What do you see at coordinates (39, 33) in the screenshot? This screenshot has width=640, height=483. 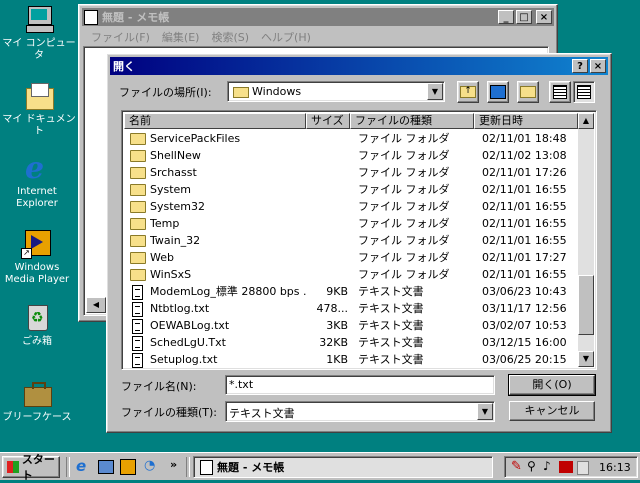 I see `desktop-icon-my-computer: マイ コンピュータ` at bounding box center [39, 33].